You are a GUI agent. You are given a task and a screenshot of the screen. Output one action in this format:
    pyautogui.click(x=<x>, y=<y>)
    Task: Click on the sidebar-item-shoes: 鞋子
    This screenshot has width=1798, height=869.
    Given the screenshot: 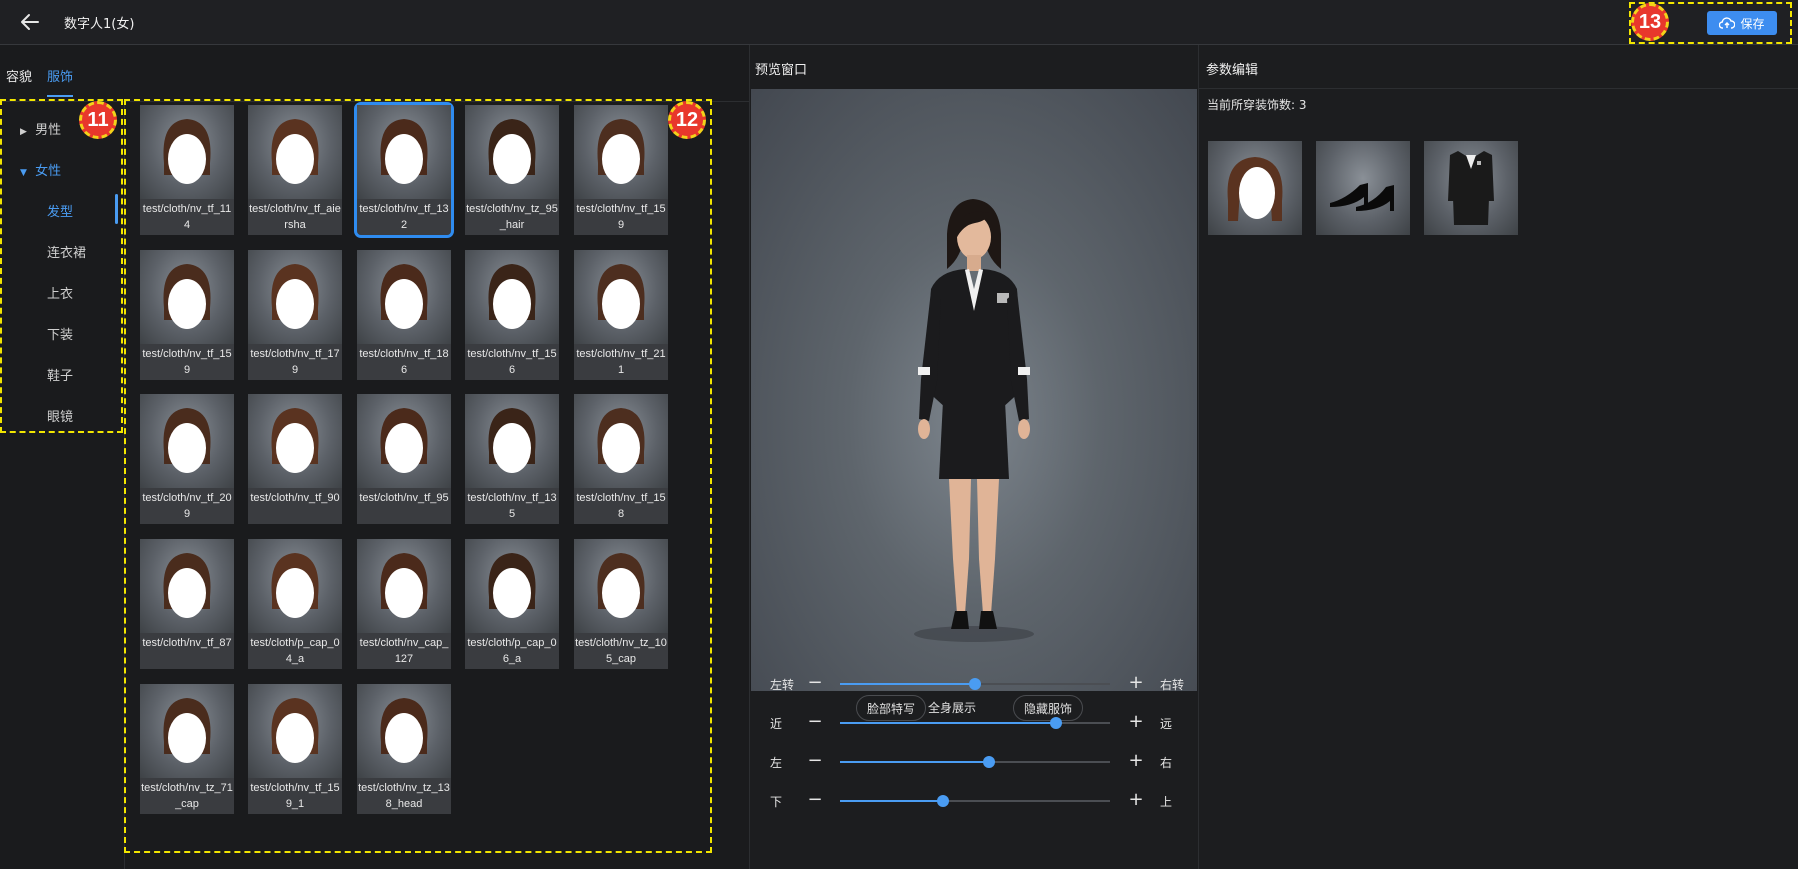 What is the action you would take?
    pyautogui.click(x=60, y=374)
    